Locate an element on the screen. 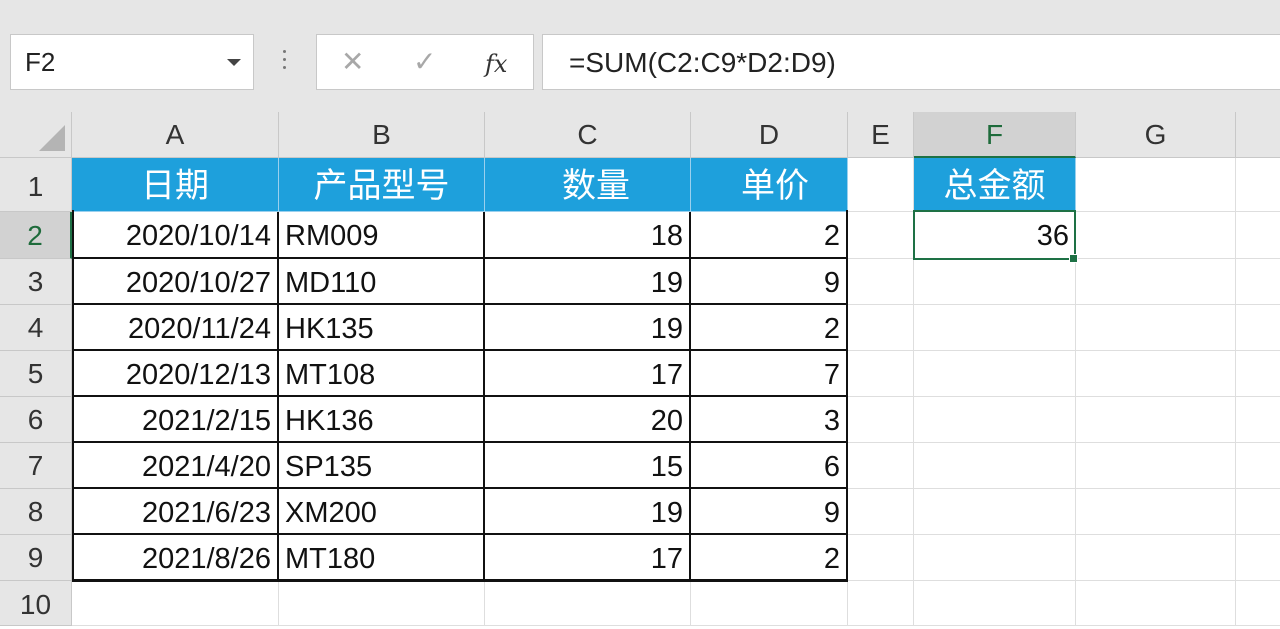  table-cell: 2021/4/20 is located at coordinates (175, 466).